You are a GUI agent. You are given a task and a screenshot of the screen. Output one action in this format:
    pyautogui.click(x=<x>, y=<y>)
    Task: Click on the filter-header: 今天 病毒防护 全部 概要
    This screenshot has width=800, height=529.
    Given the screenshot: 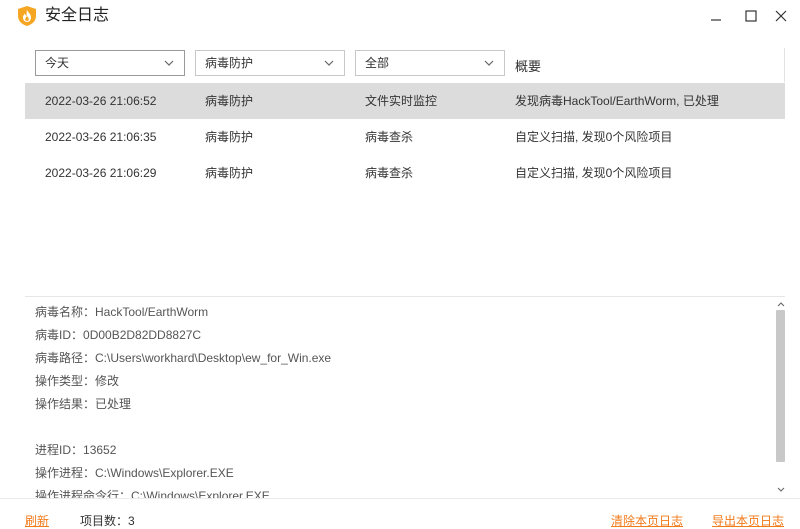 What is the action you would take?
    pyautogui.click(x=405, y=65)
    